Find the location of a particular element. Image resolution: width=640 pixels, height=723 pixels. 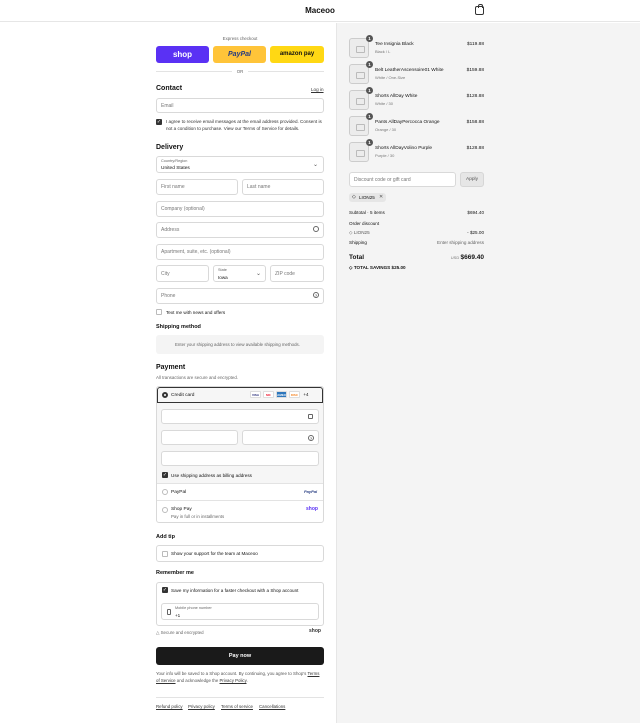

secure-text: Secure and encrypted is located at coordinates (182, 632).